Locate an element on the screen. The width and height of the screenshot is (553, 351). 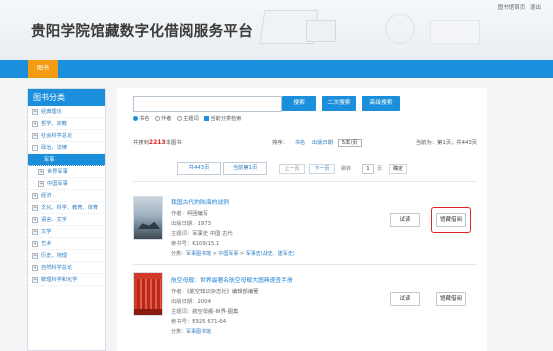
sort-by-title: 书名 is located at coordinates (300, 143).